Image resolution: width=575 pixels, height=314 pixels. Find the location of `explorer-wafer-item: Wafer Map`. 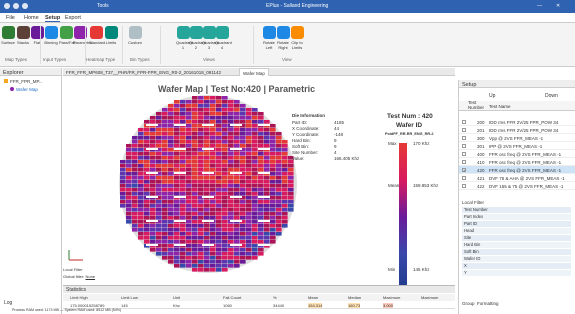

explorer-wafer-item: Wafer Map is located at coordinates (24, 89).